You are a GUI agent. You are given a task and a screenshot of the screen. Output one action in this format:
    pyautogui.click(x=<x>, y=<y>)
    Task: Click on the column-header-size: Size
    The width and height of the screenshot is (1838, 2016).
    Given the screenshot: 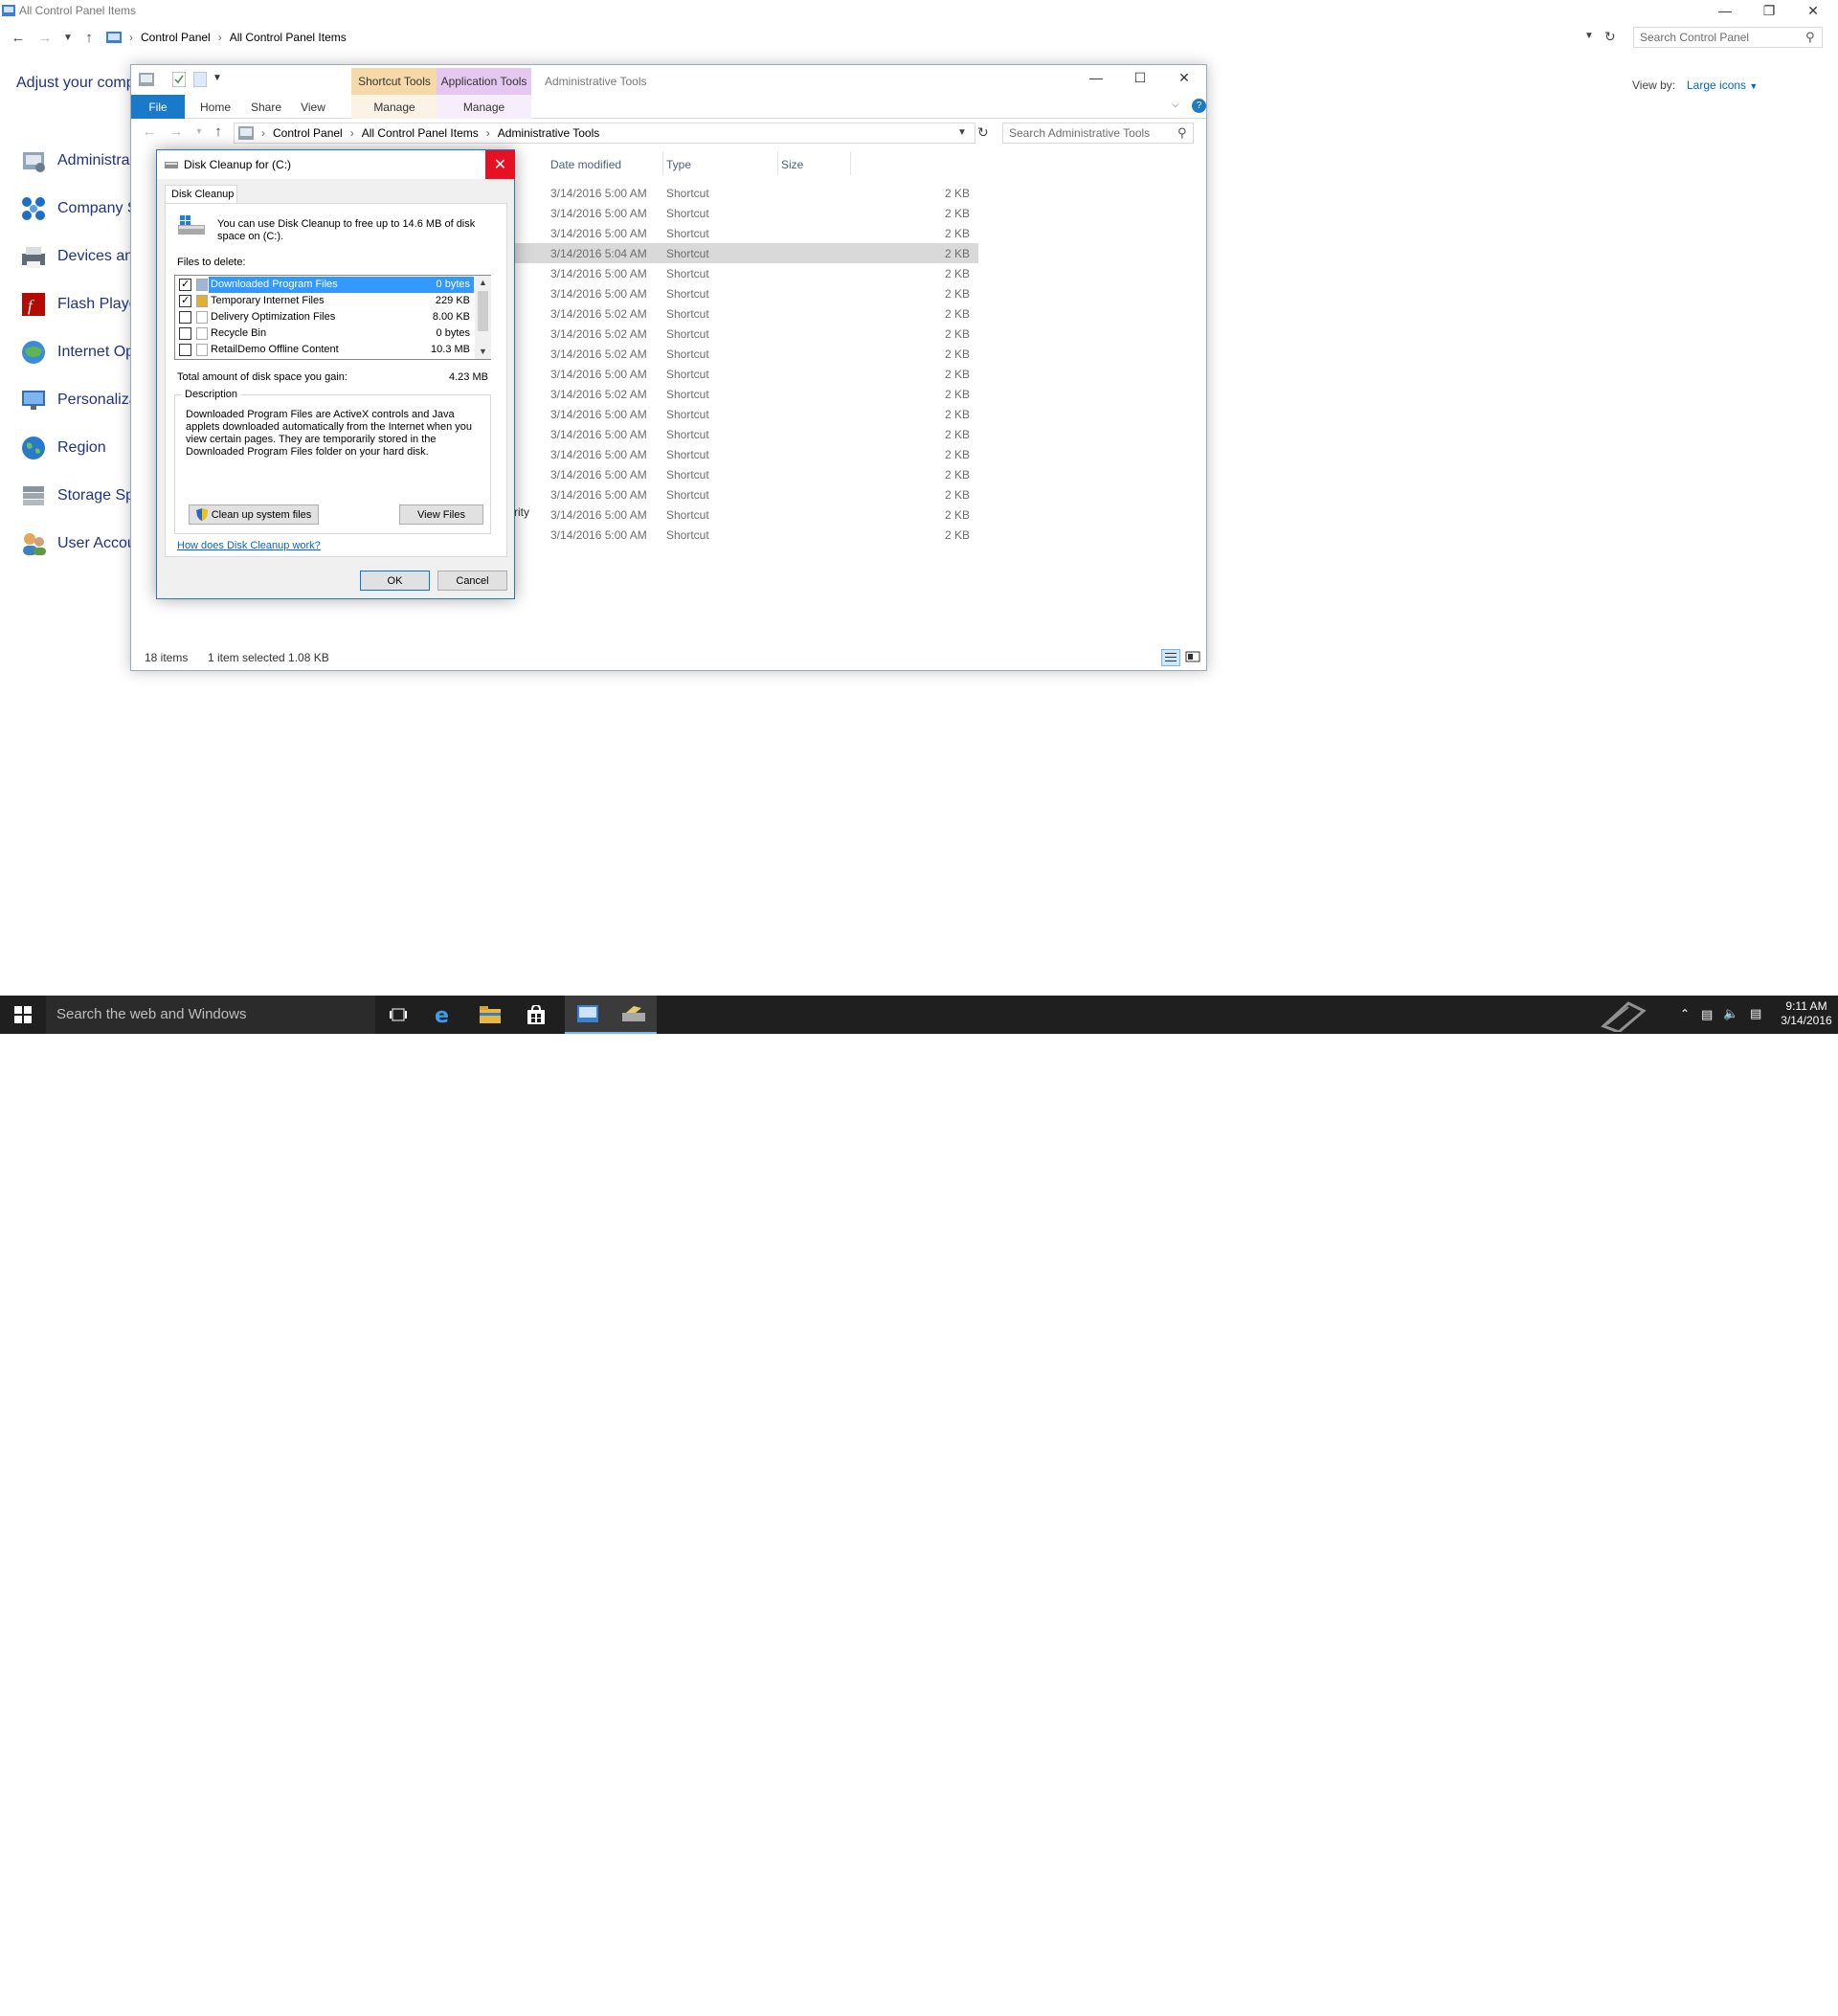 What is the action you would take?
    pyautogui.click(x=792, y=164)
    